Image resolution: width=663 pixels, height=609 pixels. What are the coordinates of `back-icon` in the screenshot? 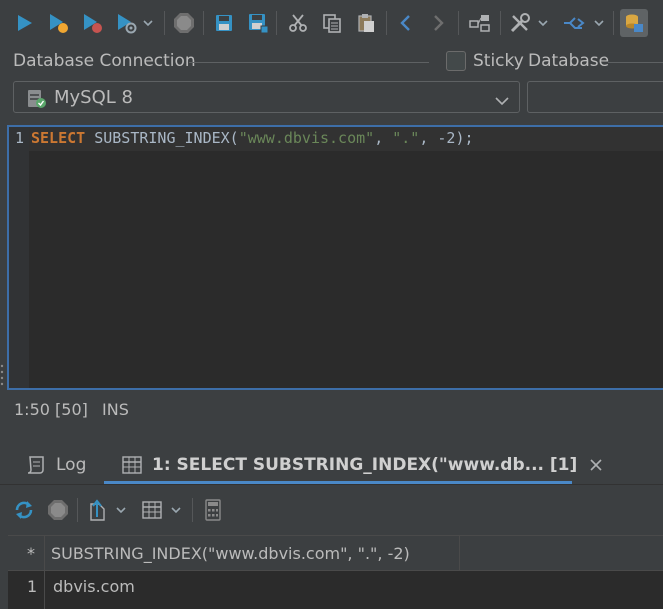 It's located at (406, 23).